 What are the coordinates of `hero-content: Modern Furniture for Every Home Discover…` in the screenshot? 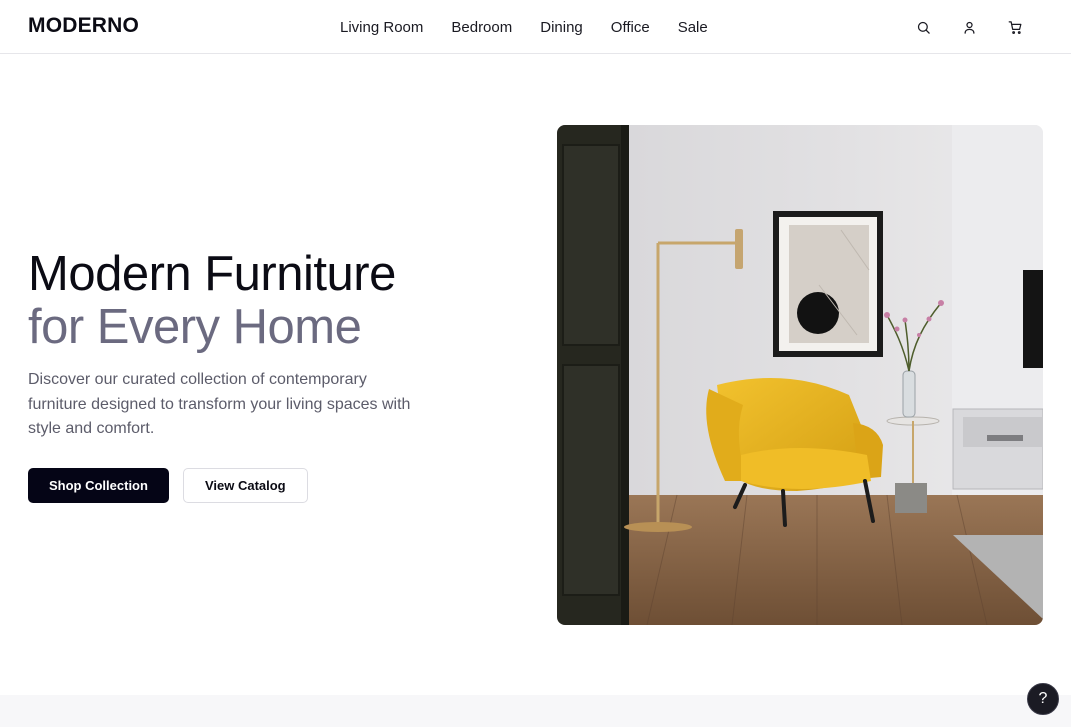 It's located at (238, 375).